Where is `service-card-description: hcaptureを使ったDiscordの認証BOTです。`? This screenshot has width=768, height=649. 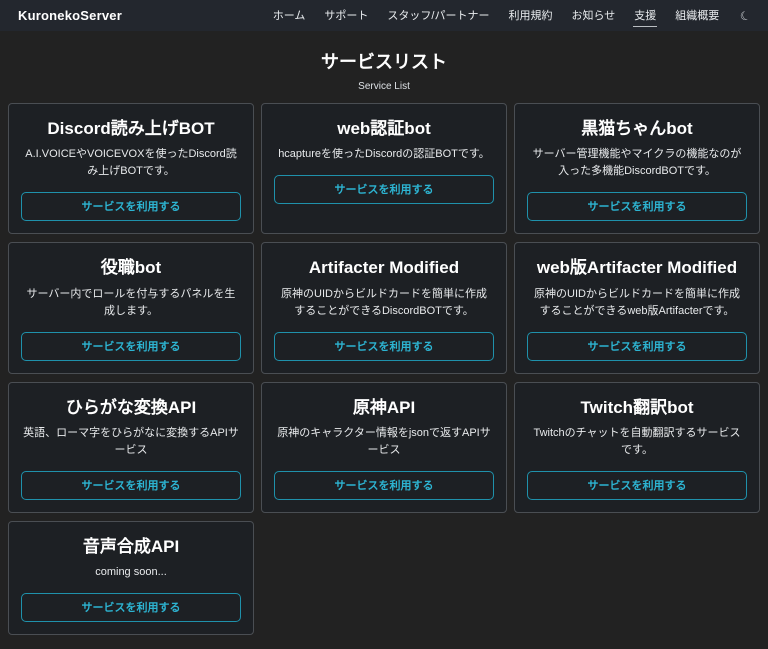
service-card-description: hcaptureを使ったDiscordの認証BOTです。 is located at coordinates (384, 154).